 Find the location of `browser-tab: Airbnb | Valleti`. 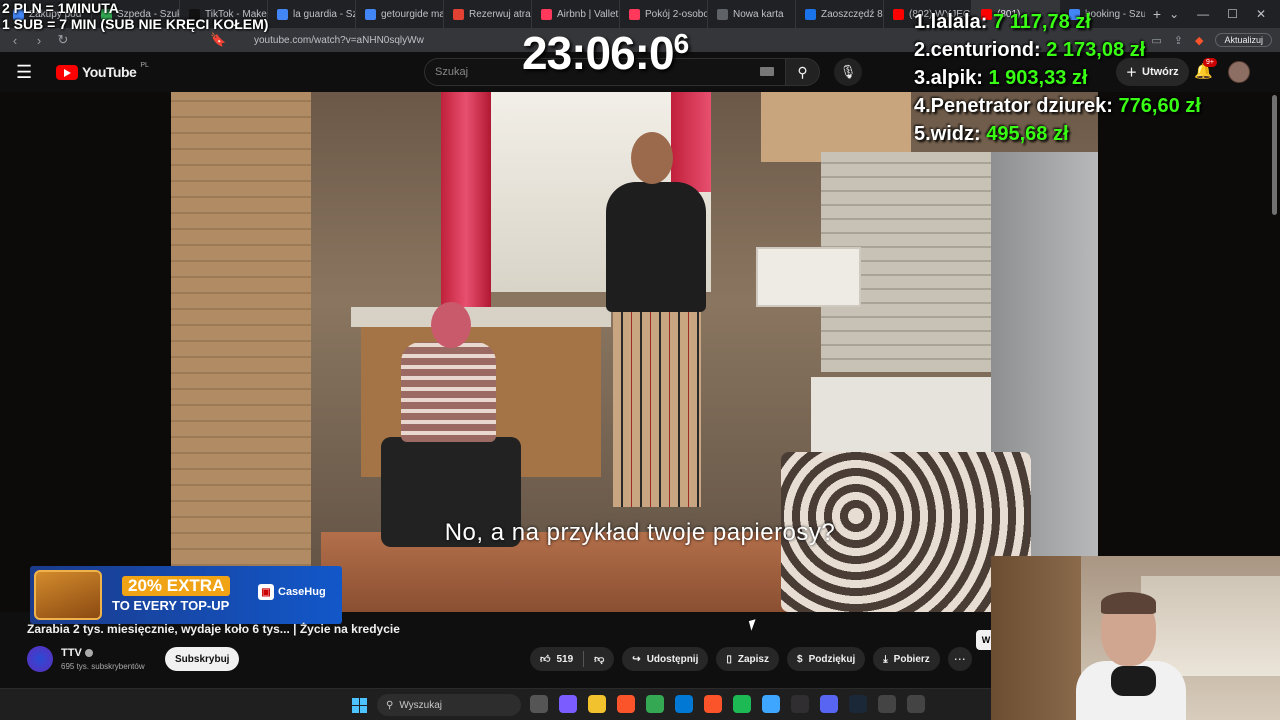

browser-tab: Airbnb | Valleti is located at coordinates (576, 14).